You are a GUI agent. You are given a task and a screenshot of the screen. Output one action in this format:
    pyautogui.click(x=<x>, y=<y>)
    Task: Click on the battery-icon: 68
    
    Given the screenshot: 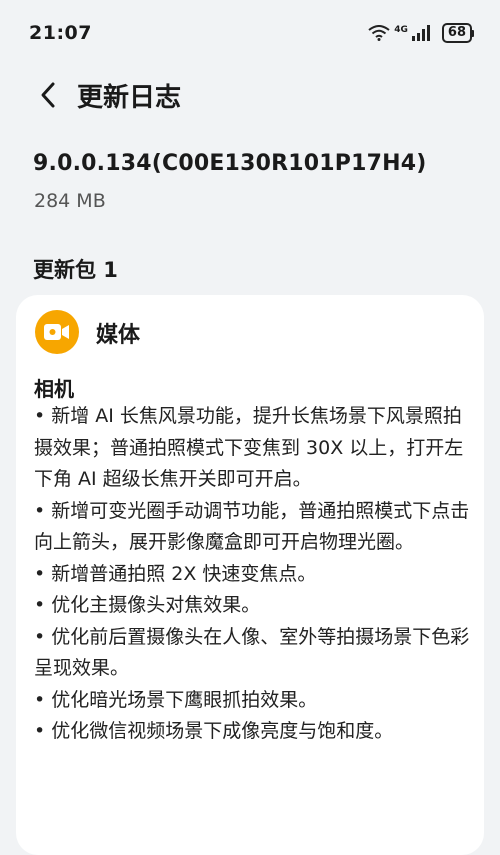 What is the action you would take?
    pyautogui.click(x=457, y=33)
    